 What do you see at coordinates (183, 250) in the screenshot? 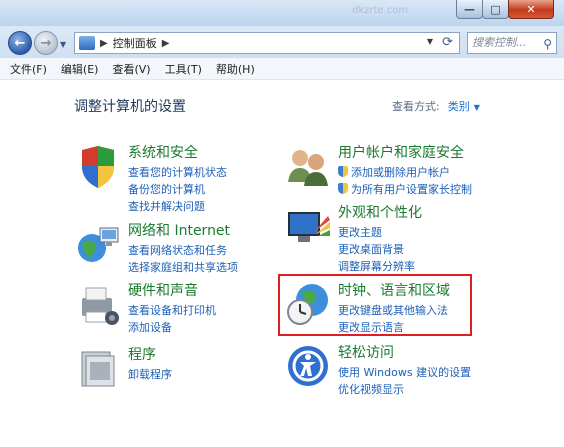
I see `link-network-status: 查看网络状态和任务` at bounding box center [183, 250].